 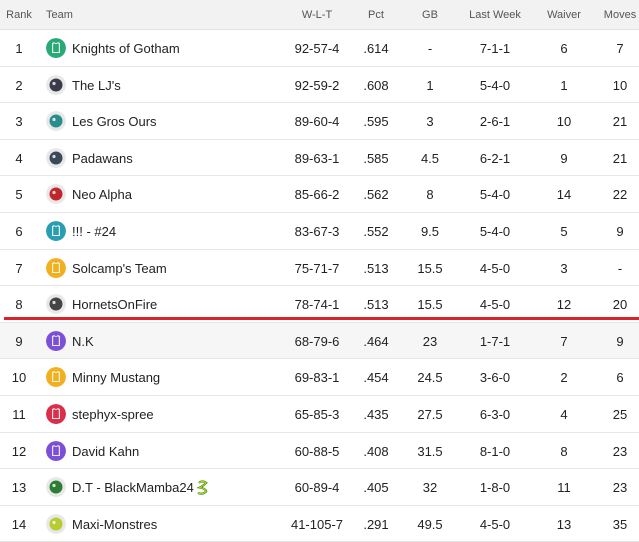 I want to click on pct-cell: .405, so click(x=376, y=488).